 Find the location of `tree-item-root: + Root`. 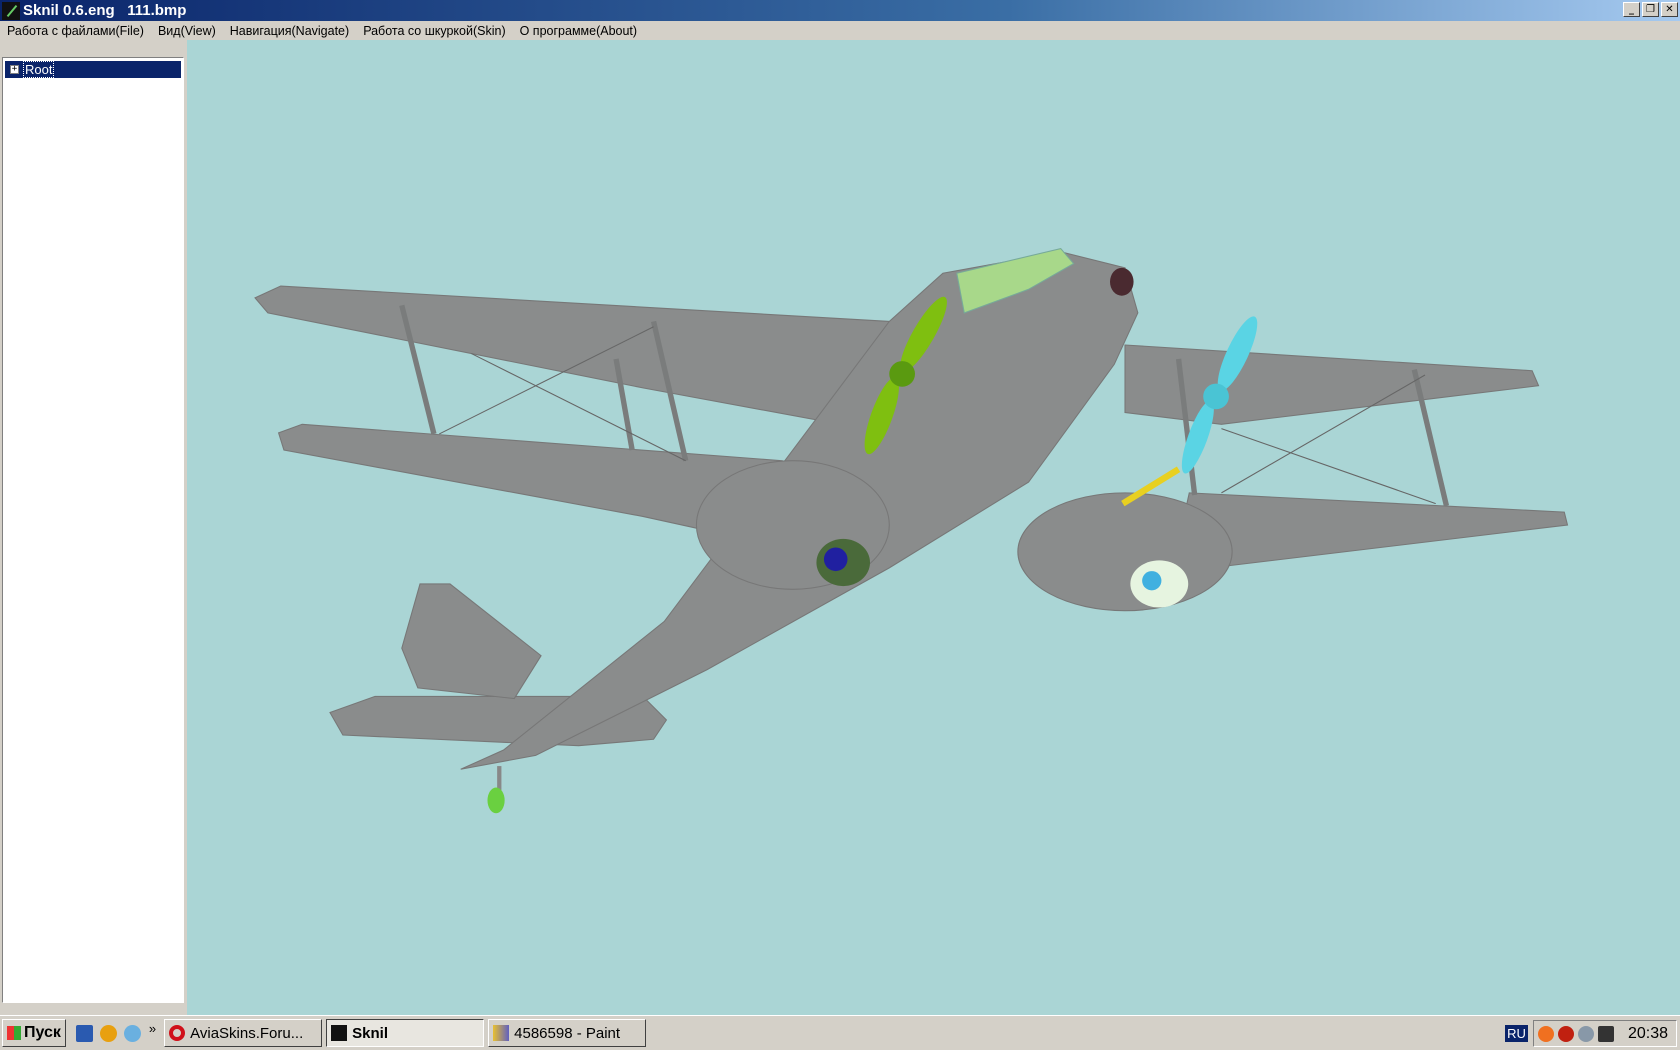

tree-item-root: + Root is located at coordinates (93, 69).